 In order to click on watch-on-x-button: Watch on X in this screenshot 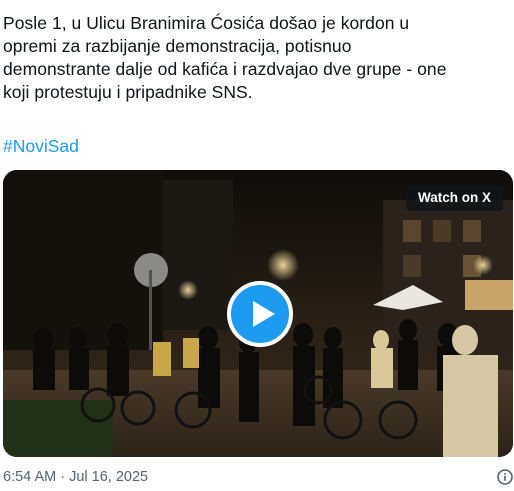, I will do `click(454, 198)`.